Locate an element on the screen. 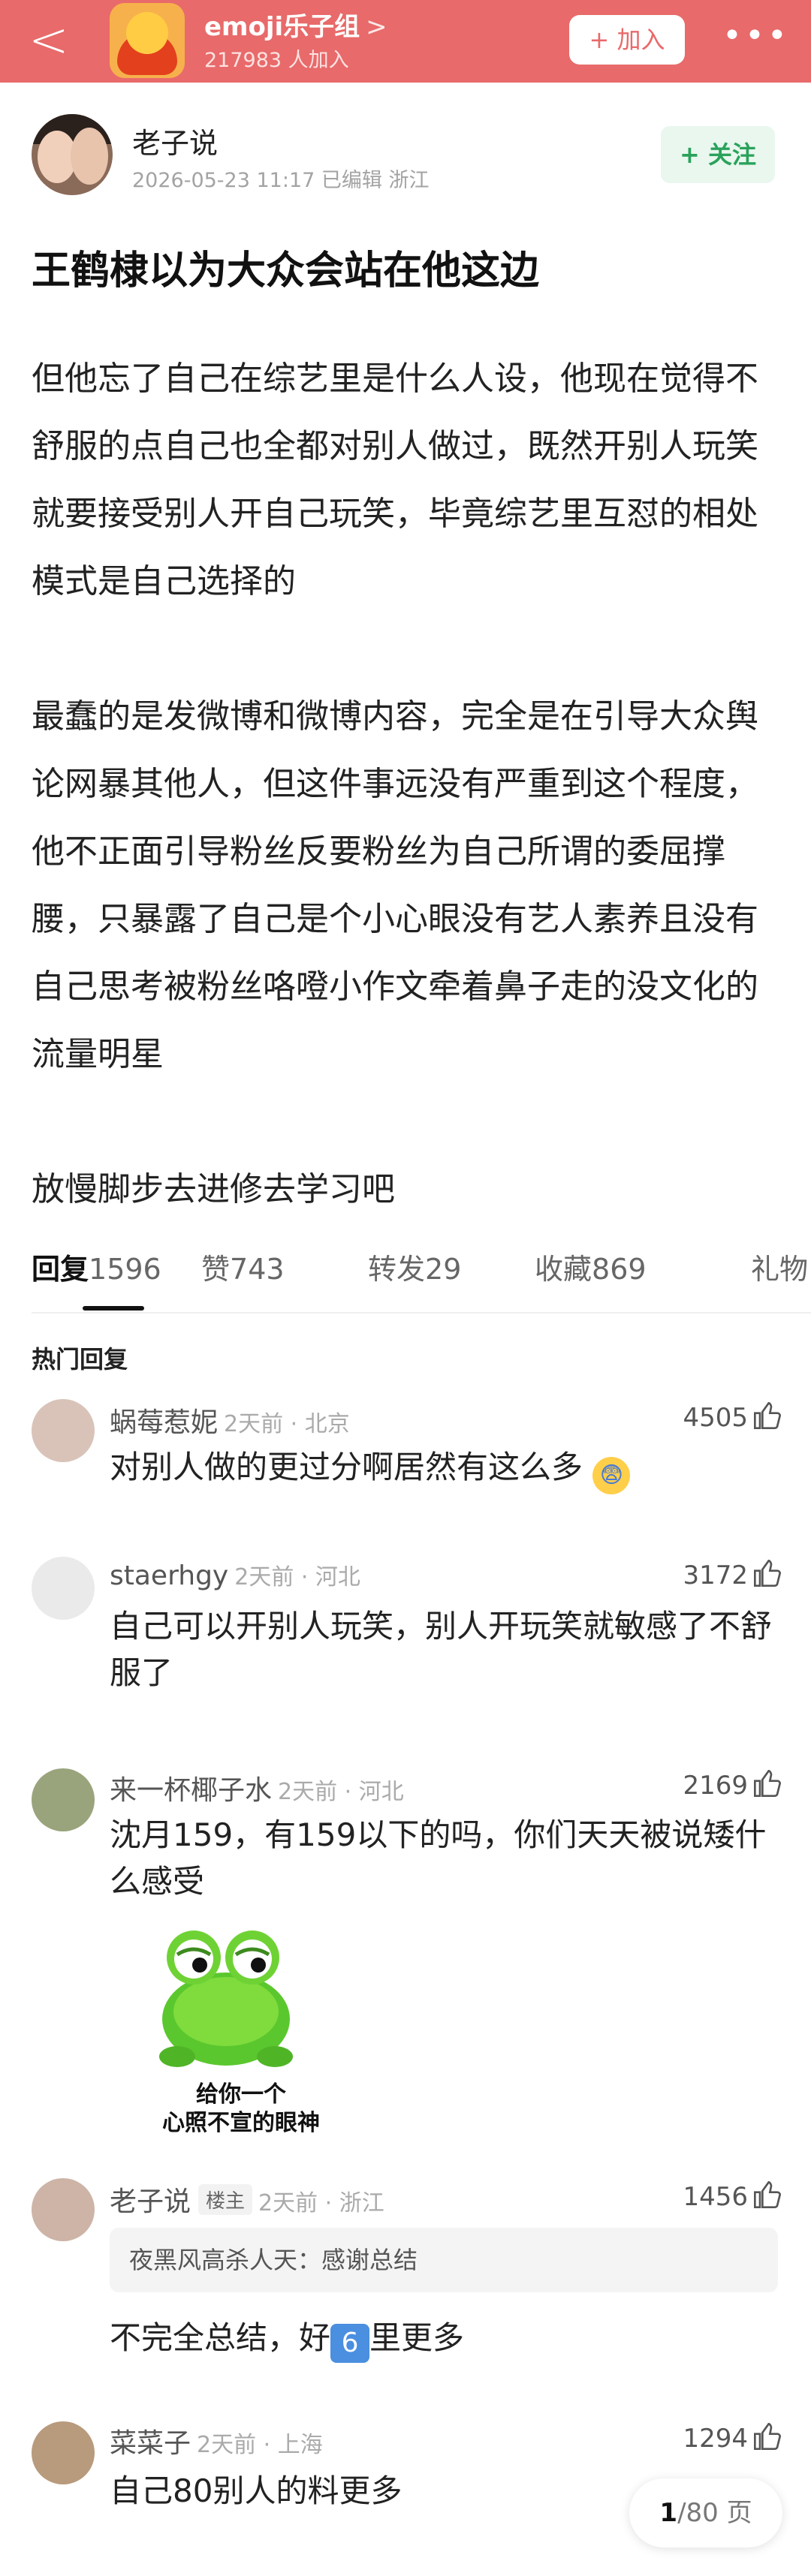  quoted-reply: 夜黑风高杀人天：感谢总结 is located at coordinates (444, 2260).